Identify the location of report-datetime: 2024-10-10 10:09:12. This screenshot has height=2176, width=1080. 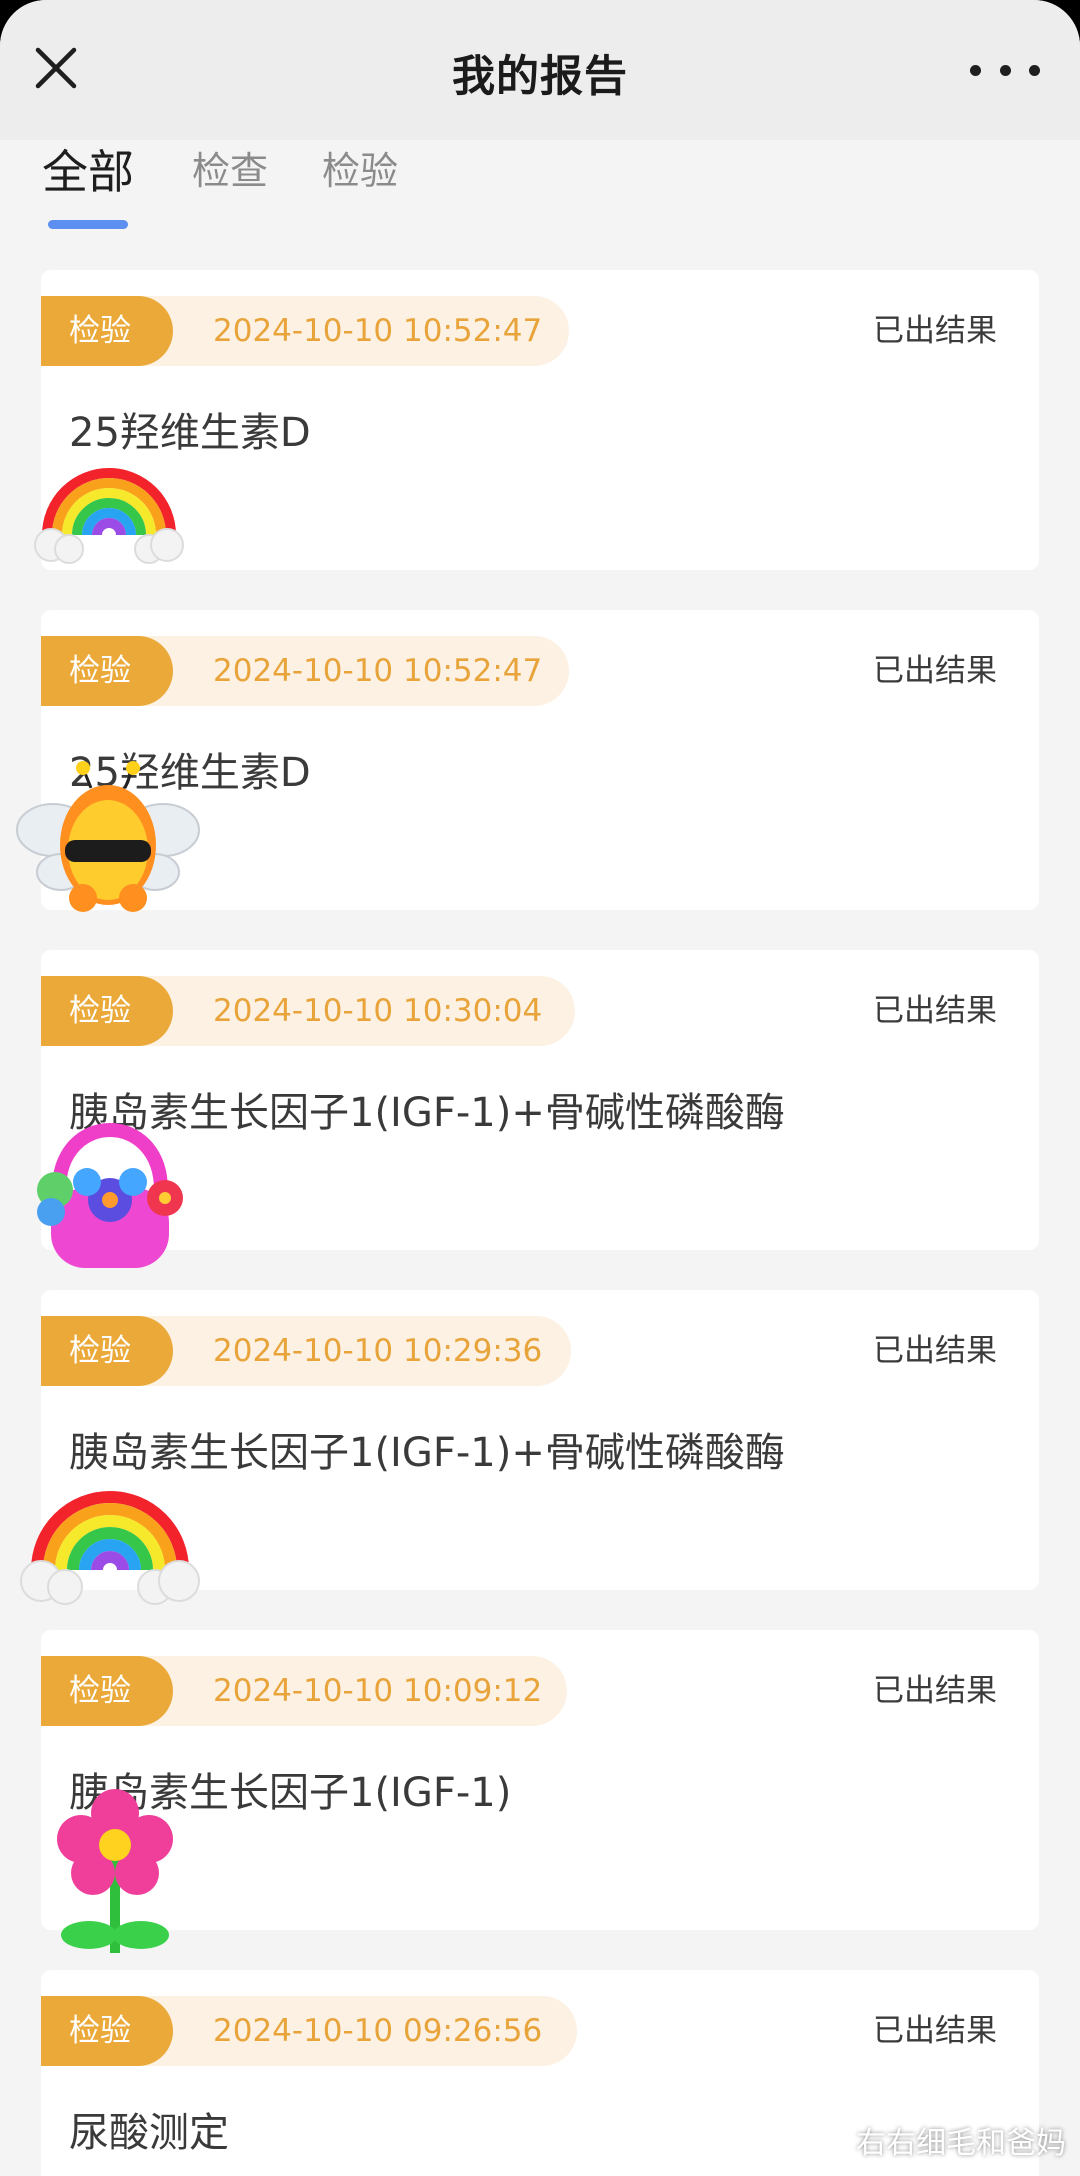
(378, 1691).